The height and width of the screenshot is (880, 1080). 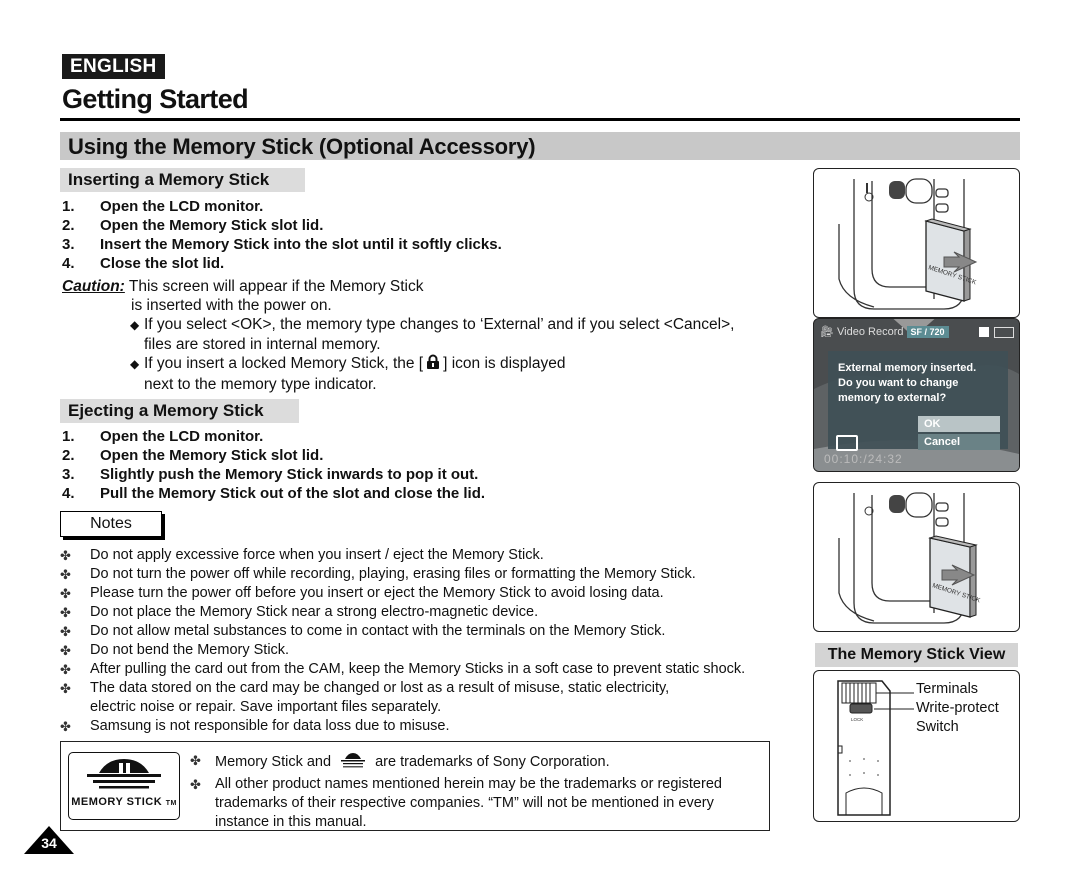 I want to click on step-item: 4. Close the slot lid., so click(x=143, y=263).